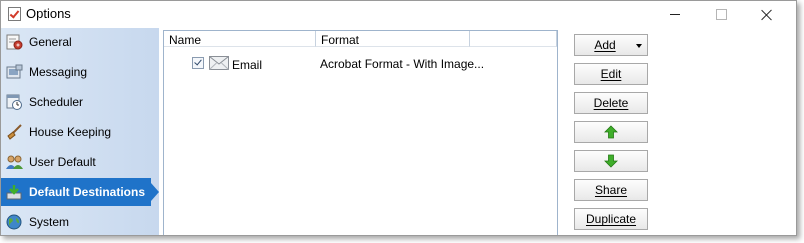 This screenshot has height=243, width=804. I want to click on sidebar-item-label: Default Destinations, so click(87, 192).